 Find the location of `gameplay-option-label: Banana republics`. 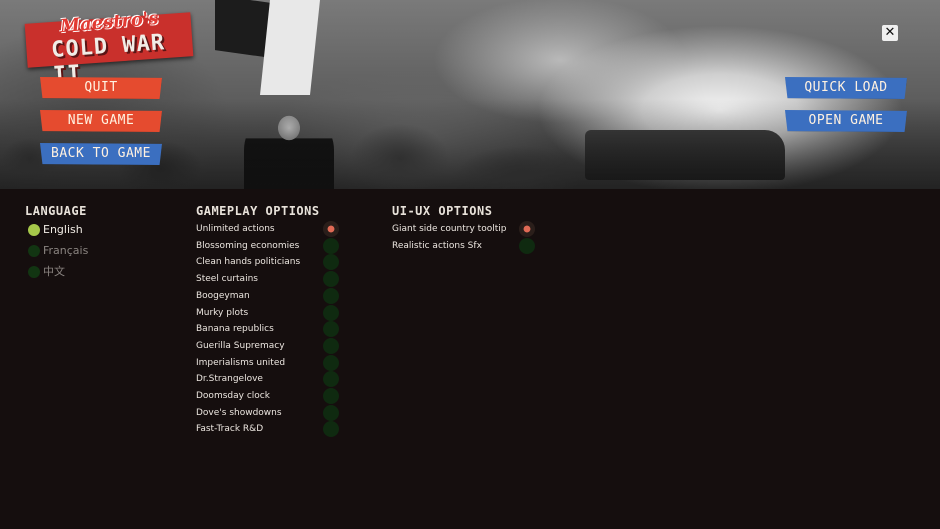

gameplay-option-label: Banana republics is located at coordinates (235, 329).